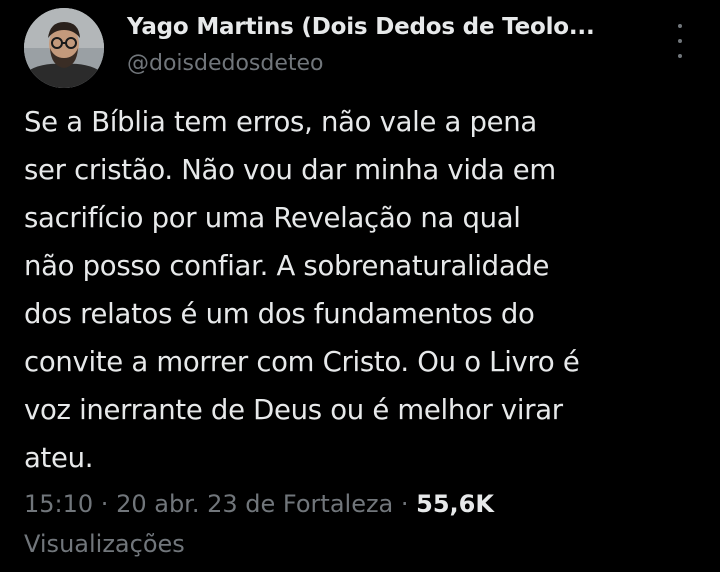 This screenshot has height=572, width=720. I want to click on tweet-text-line: não posso confiar. A sobrenaturalidade, so click(287, 266).